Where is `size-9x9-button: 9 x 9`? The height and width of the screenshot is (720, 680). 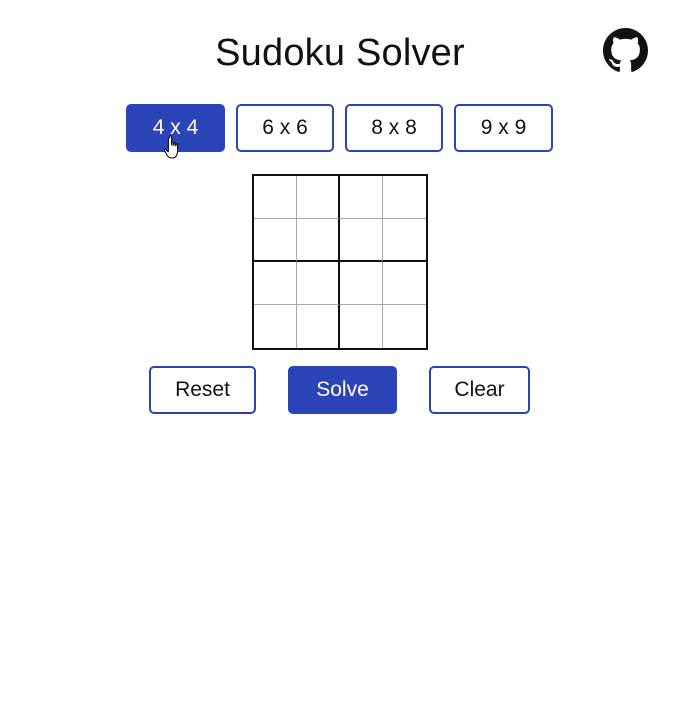 size-9x9-button: 9 x 9 is located at coordinates (503, 128).